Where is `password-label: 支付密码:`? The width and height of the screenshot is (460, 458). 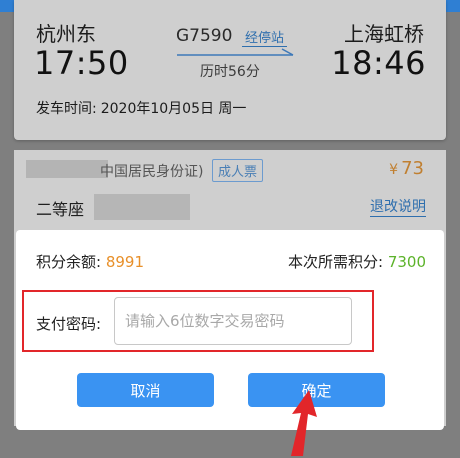
password-label: 支付密码: is located at coordinates (69, 324).